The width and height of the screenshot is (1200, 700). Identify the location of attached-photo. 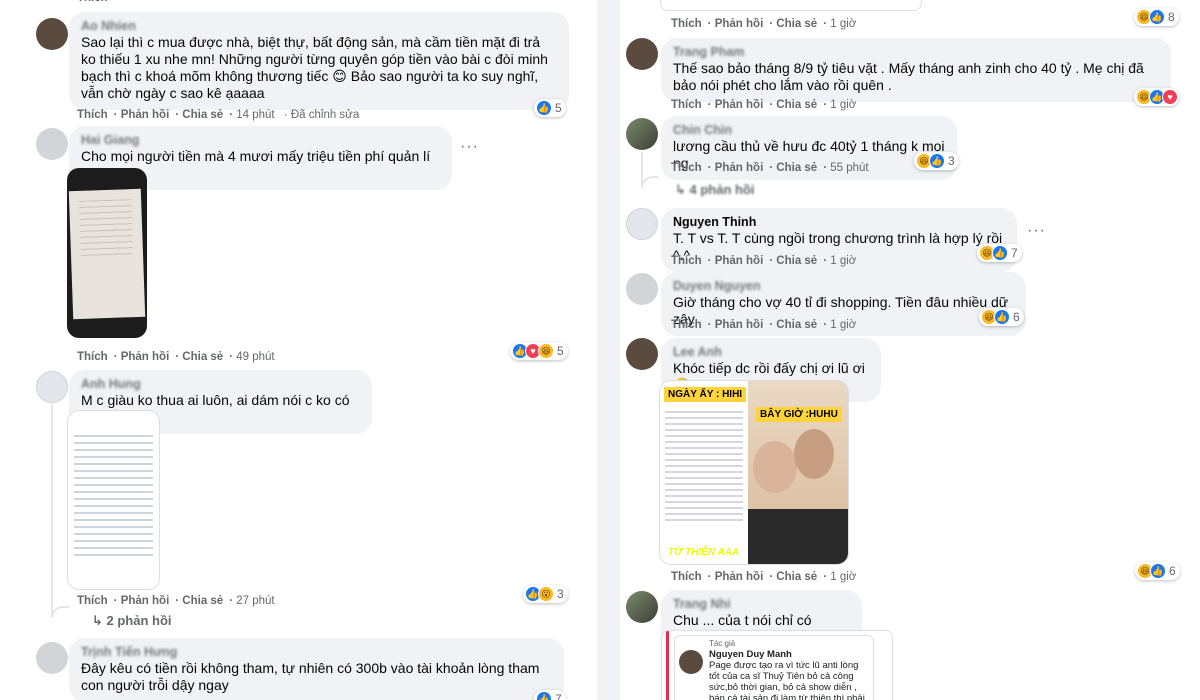
(107, 253).